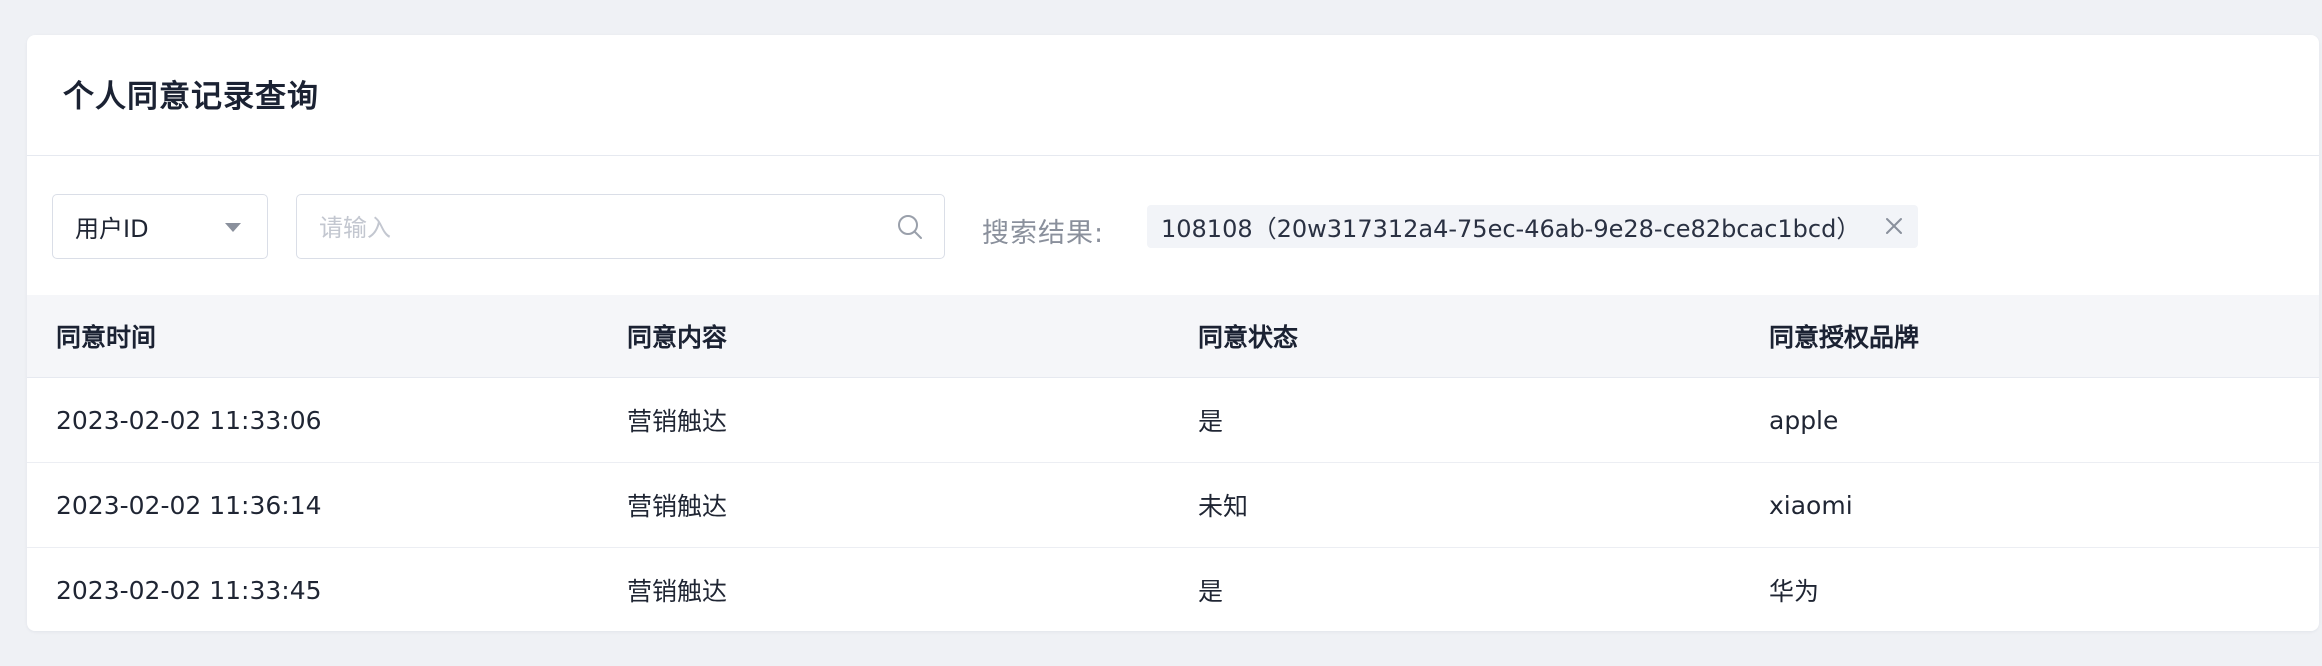 This screenshot has width=2322, height=666. Describe the element at coordinates (233, 227) in the screenshot. I see `caret-down-icon` at that location.